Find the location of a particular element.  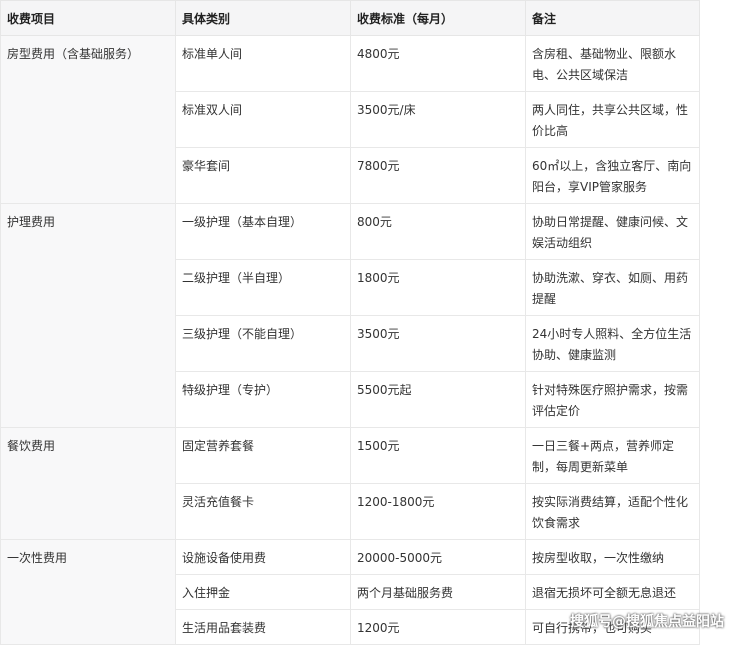

note-cell: 按实际消费结算，适配个性化饮食需求 is located at coordinates (612, 511).